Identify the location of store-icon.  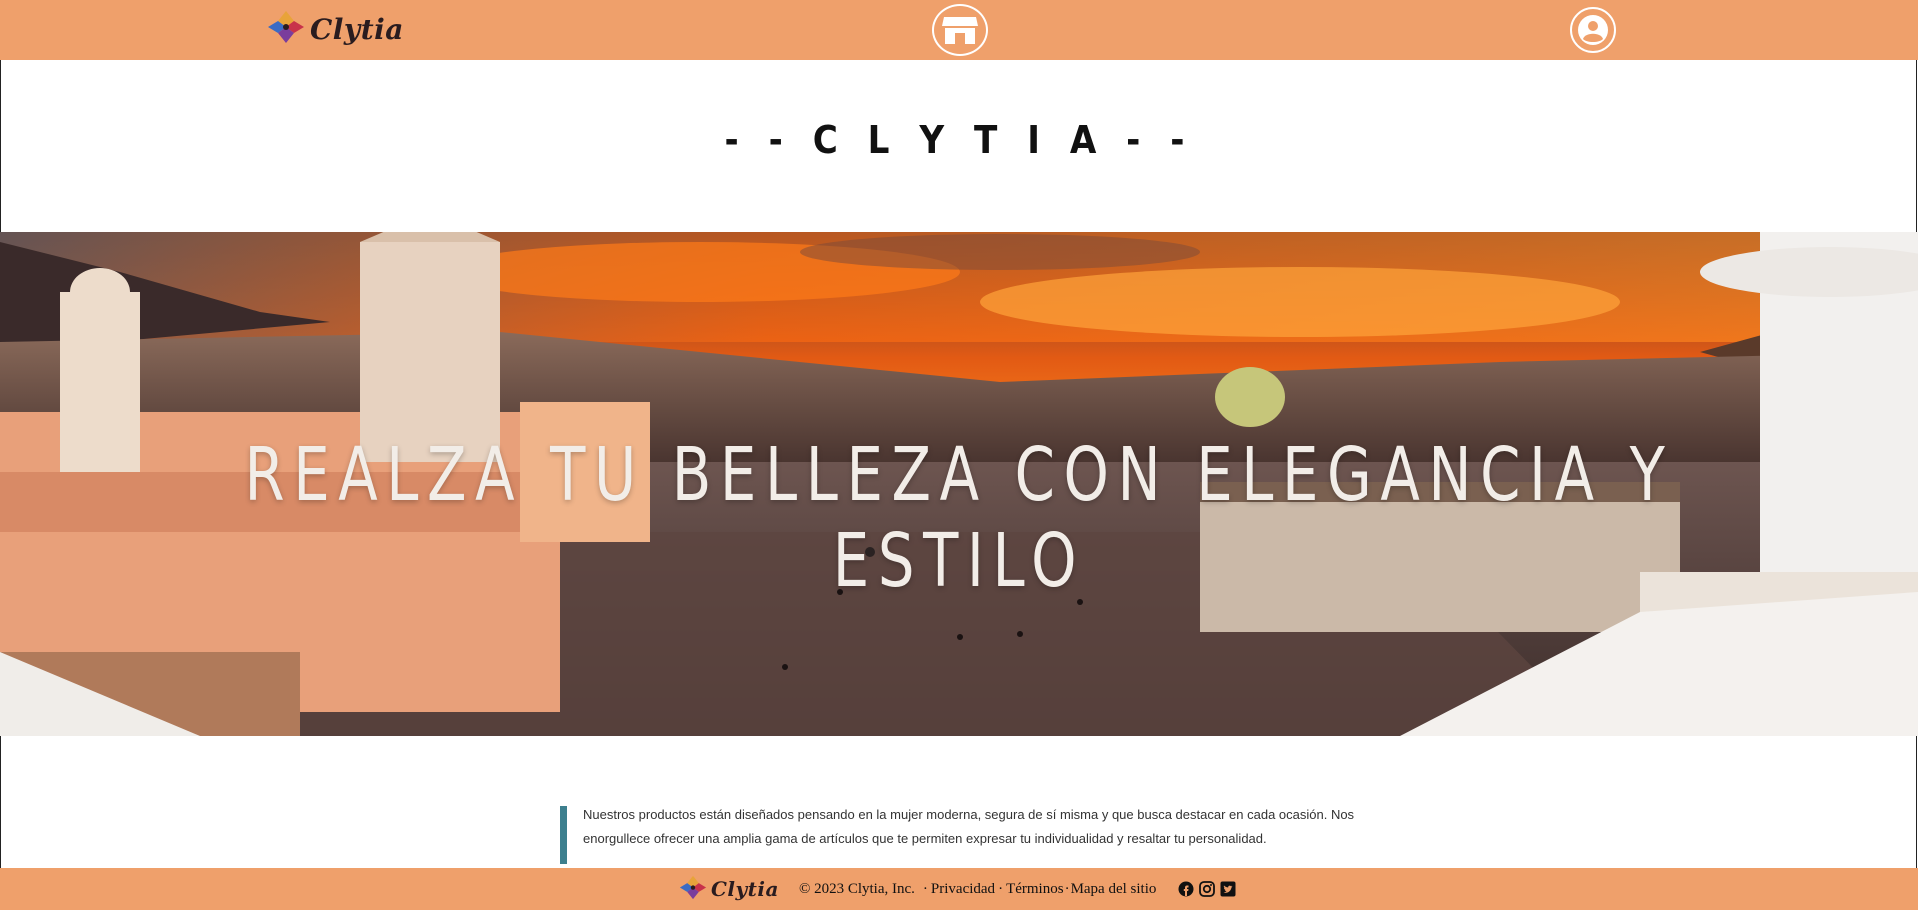
(960, 30).